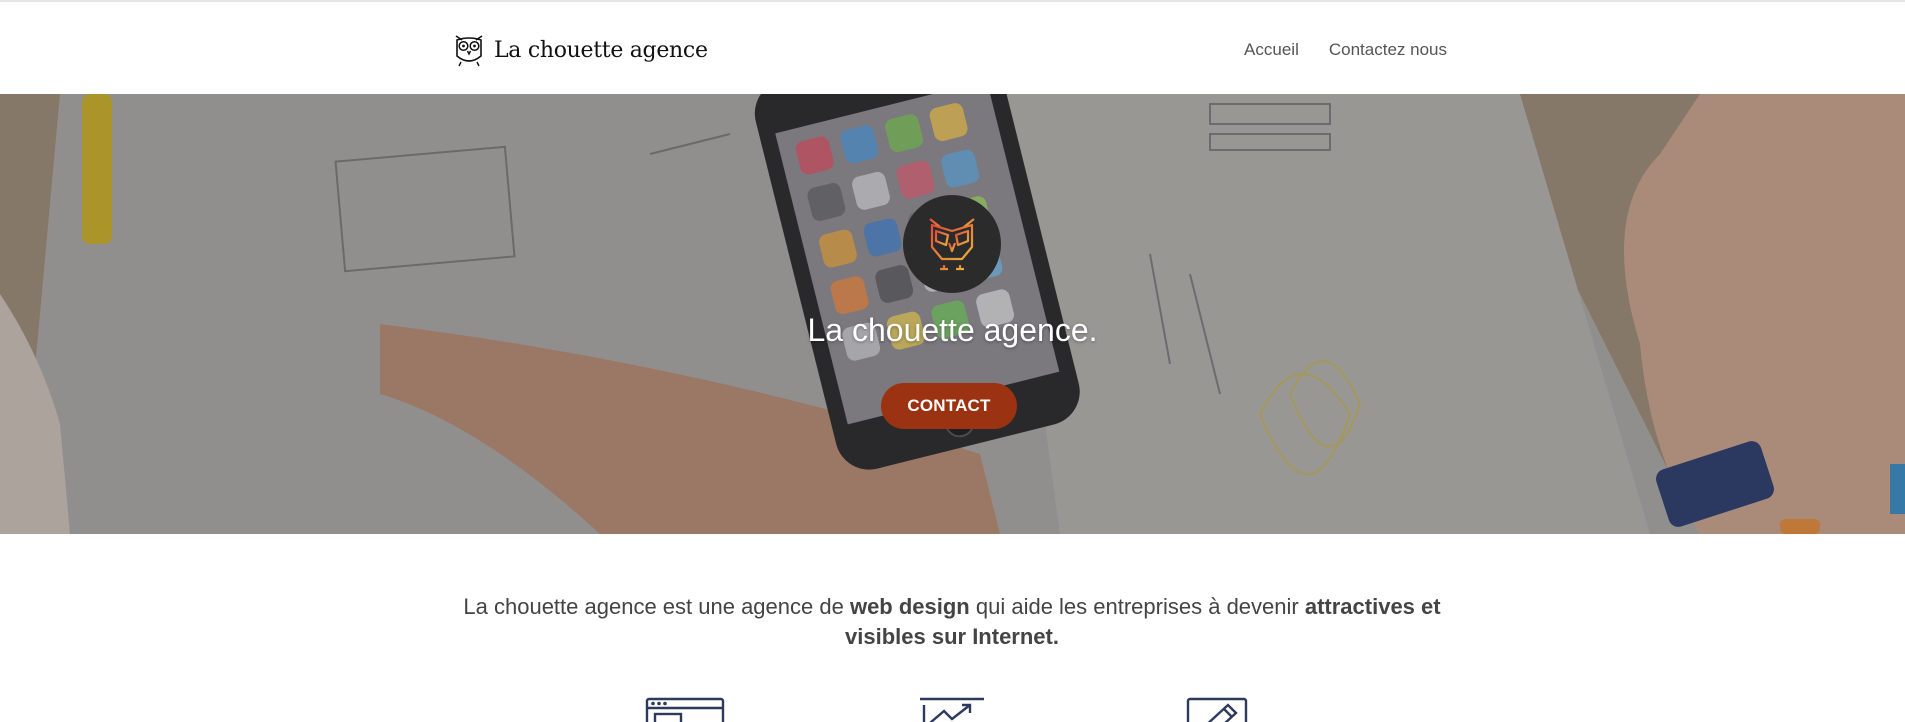 This screenshot has height=722, width=1905. Describe the element at coordinates (601, 50) in the screenshot. I see `brand-name: La chouette agence` at that location.